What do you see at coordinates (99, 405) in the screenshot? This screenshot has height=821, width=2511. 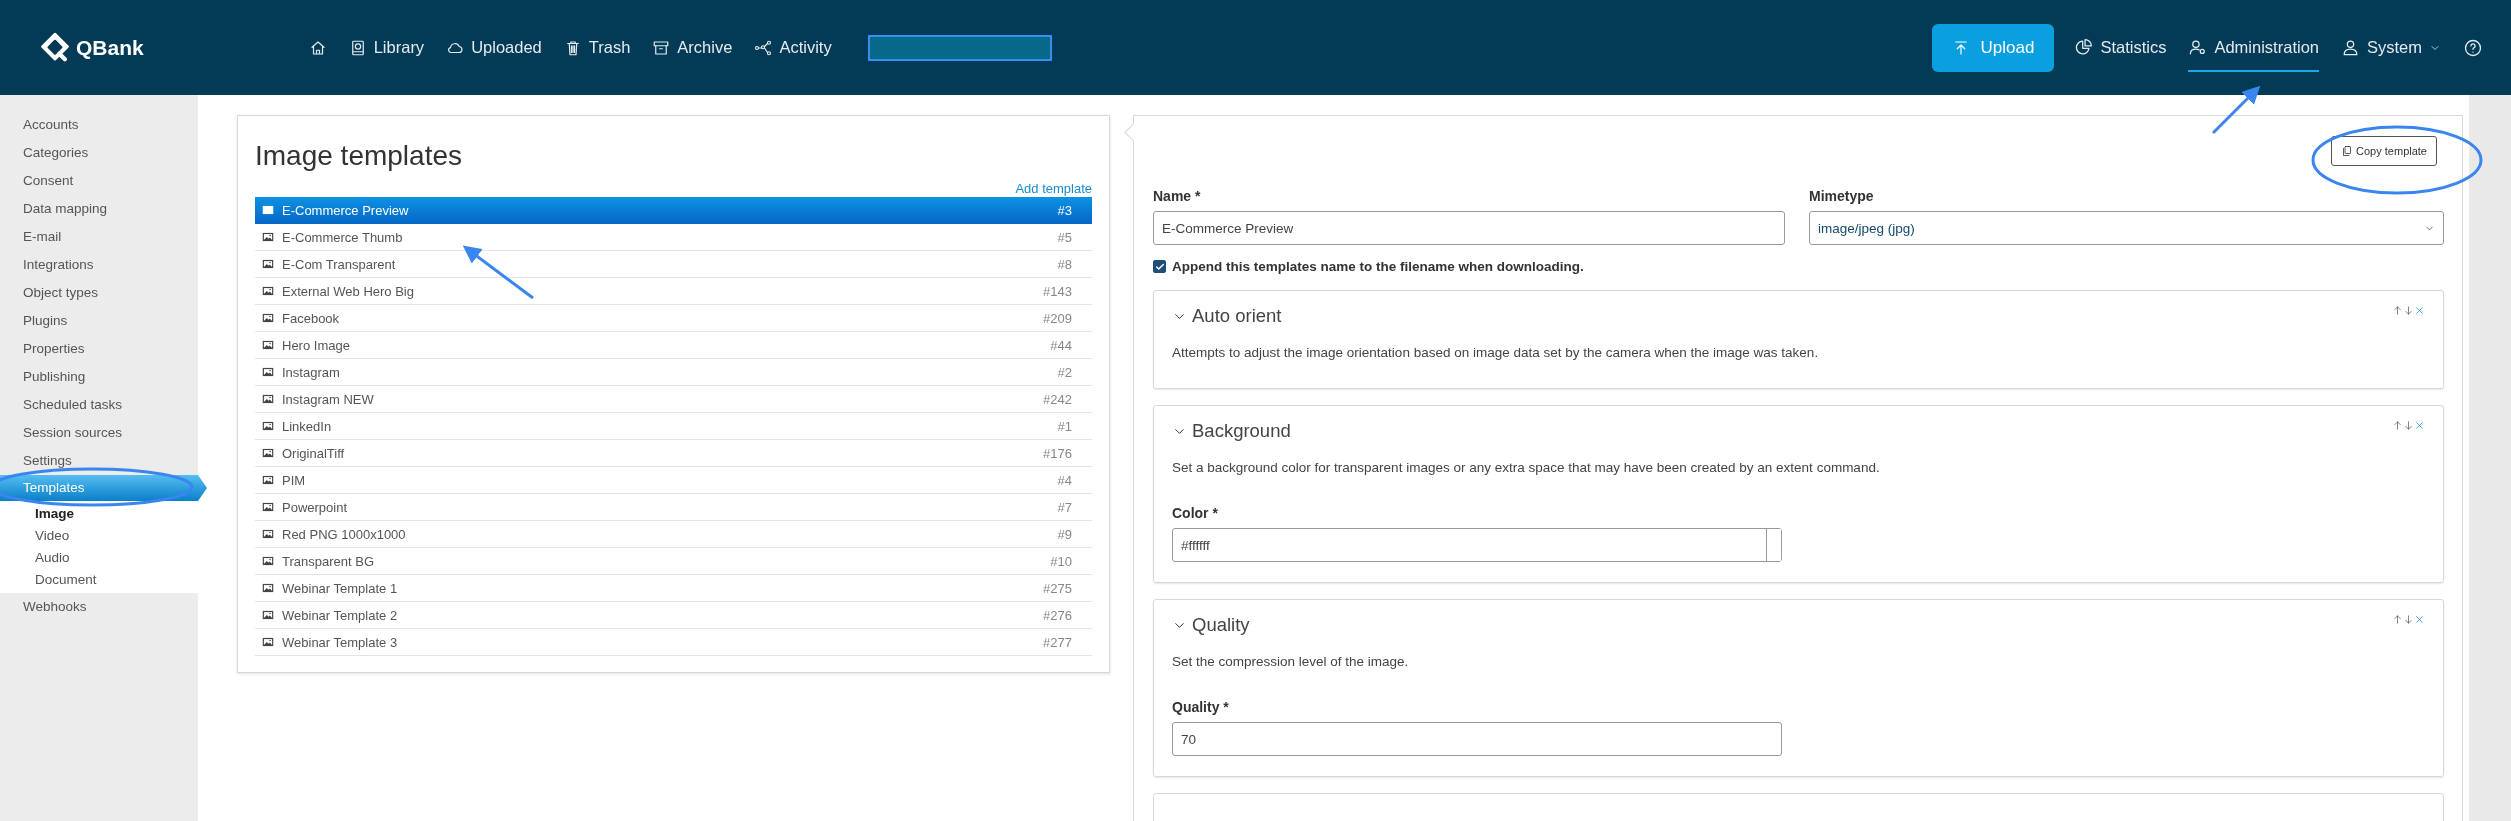 I see `sidebar-item: Scheduled tasks` at bounding box center [99, 405].